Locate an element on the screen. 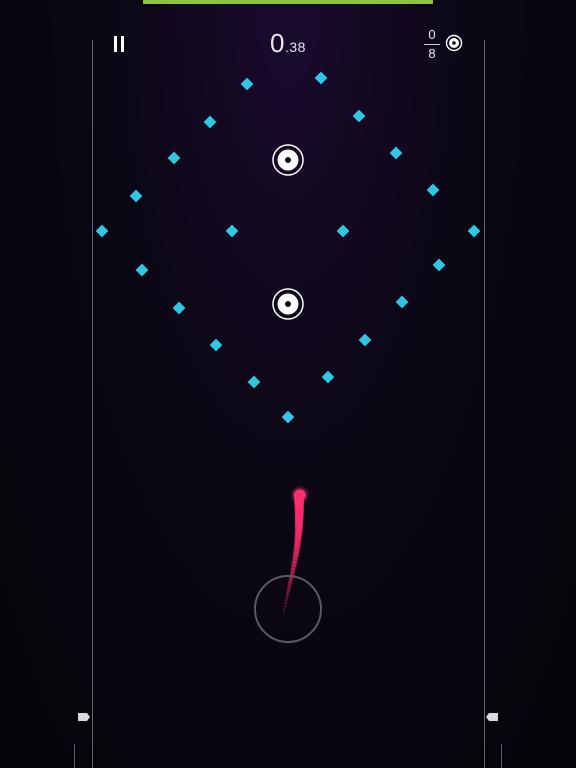 The height and width of the screenshot is (768, 576). ball is located at coordinates (300, 495).